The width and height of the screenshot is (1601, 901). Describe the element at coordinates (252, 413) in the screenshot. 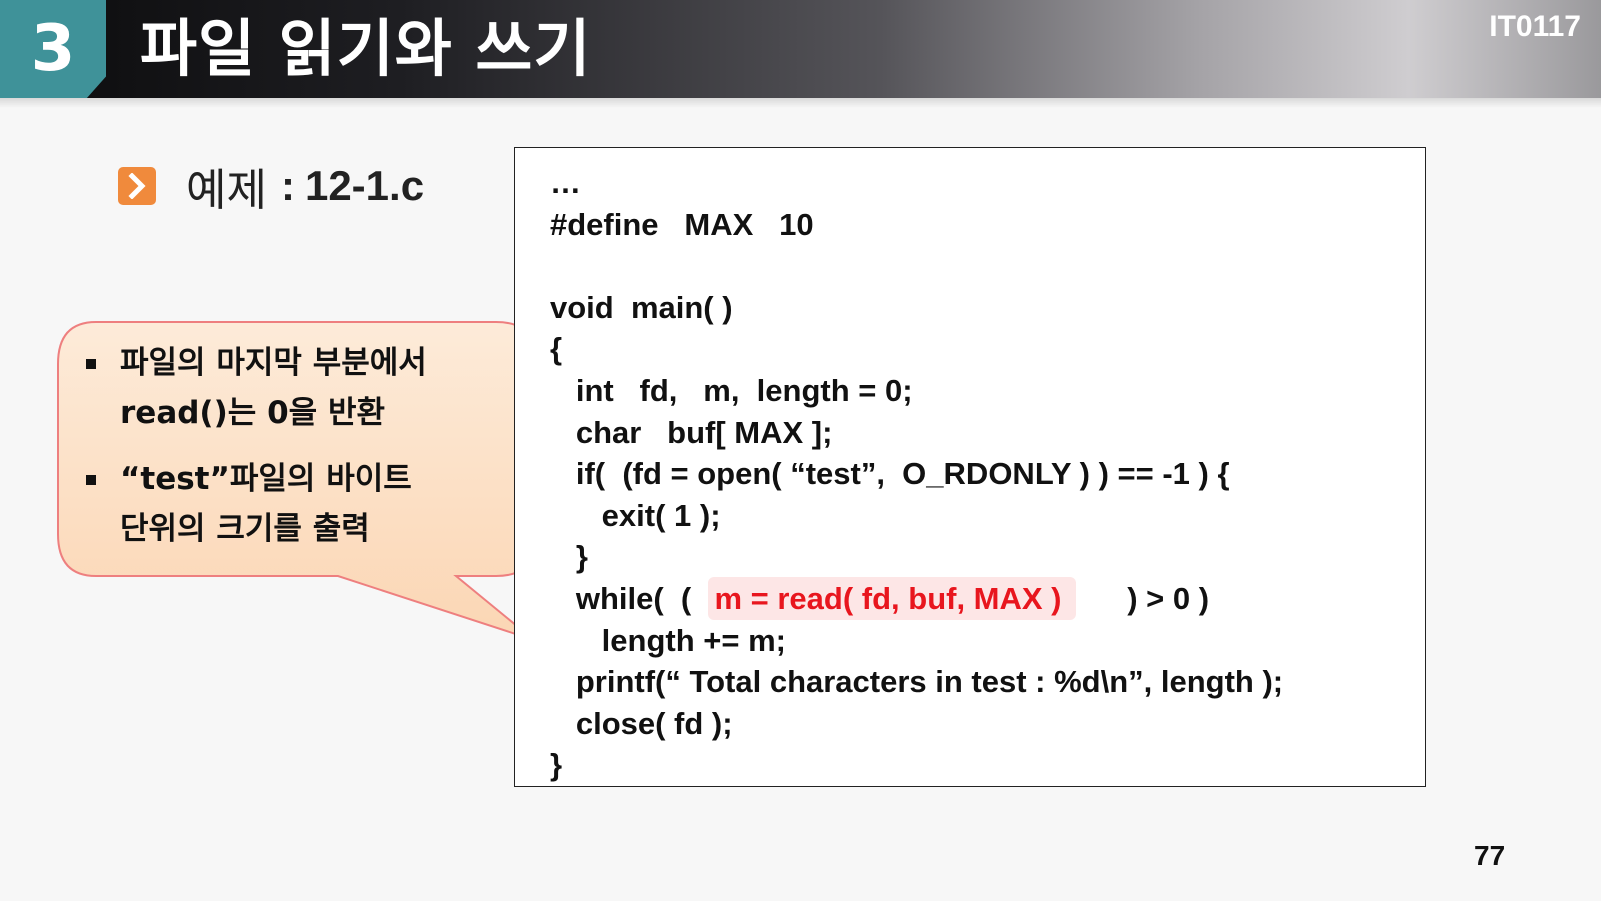

I see `callout-line: read()는 0을 반환` at that location.